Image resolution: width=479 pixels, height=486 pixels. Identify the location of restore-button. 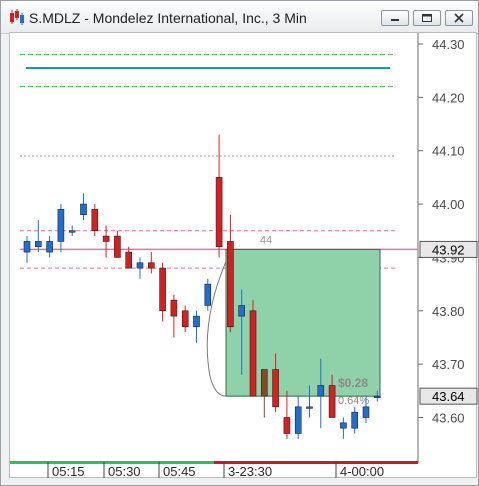
(427, 18).